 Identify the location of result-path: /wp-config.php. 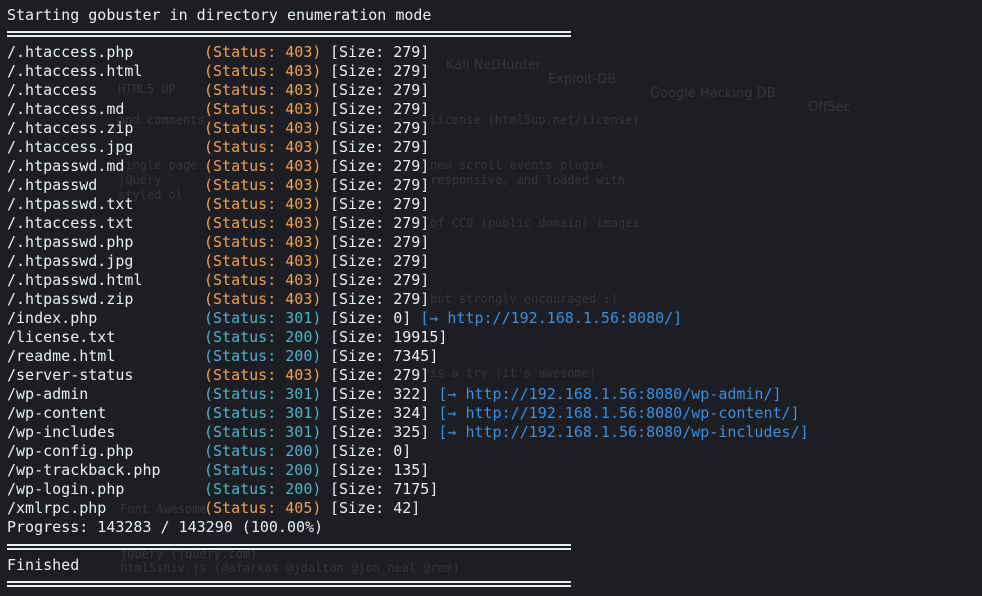
(70, 451).